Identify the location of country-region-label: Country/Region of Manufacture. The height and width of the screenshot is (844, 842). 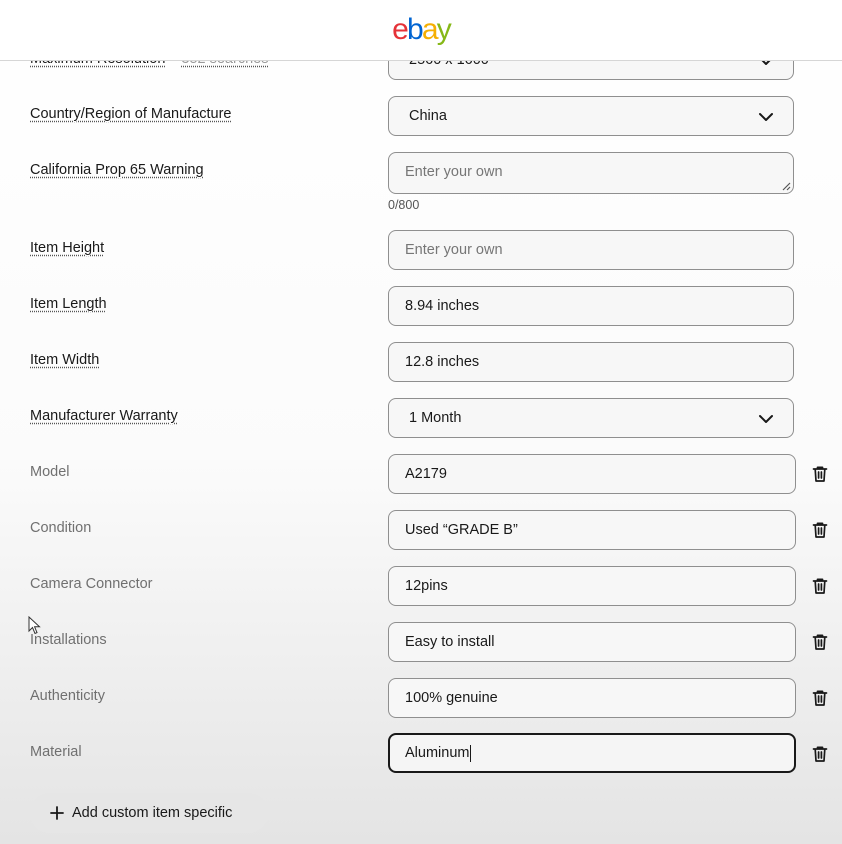
(131, 114).